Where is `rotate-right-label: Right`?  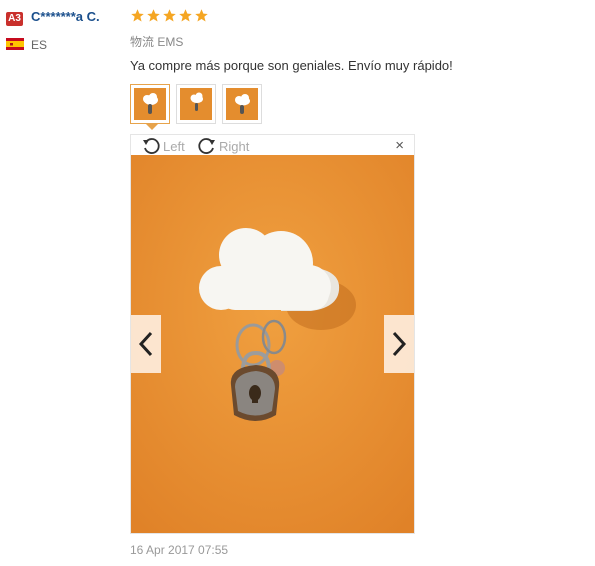
rotate-right-label: Right is located at coordinates (234, 146).